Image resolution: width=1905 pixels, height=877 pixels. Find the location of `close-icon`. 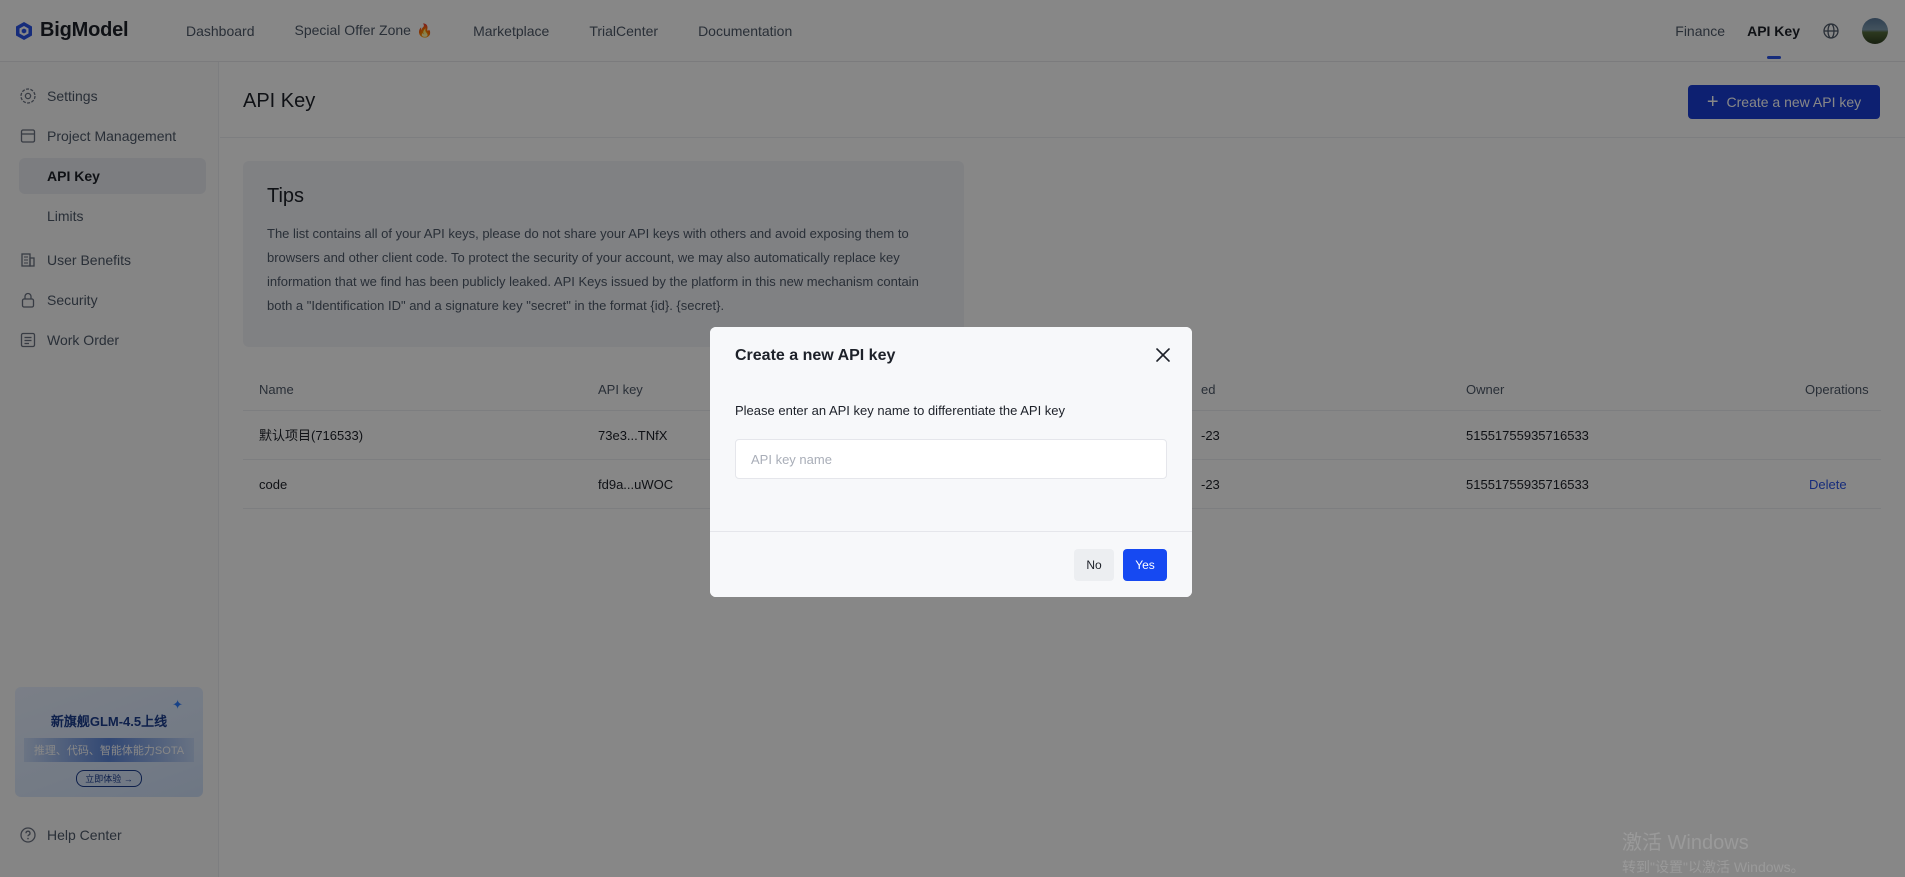

close-icon is located at coordinates (1163, 355).